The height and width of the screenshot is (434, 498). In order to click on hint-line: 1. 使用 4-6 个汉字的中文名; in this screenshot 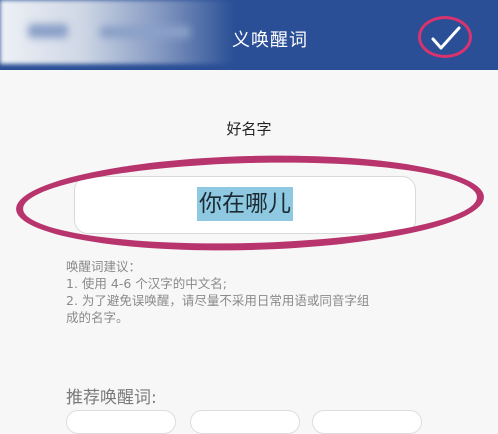, I will do `click(146, 283)`.